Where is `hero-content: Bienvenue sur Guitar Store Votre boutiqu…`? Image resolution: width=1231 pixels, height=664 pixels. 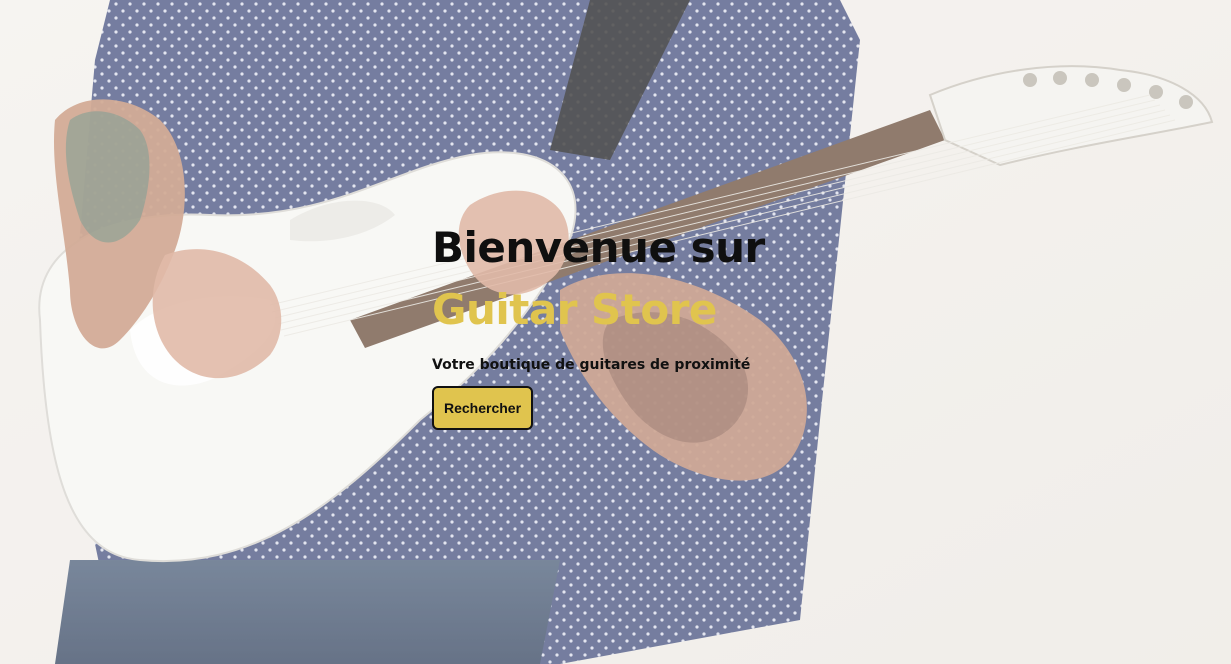
hero-content: Bienvenue sur Guitar Store Votre boutiqu… is located at coordinates (642, 327).